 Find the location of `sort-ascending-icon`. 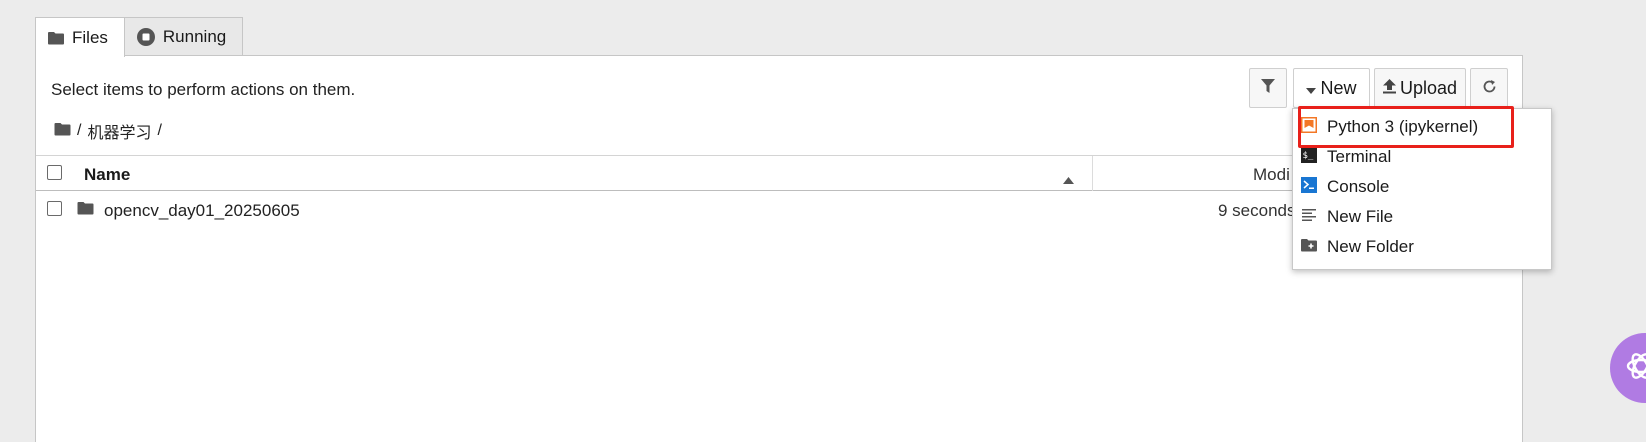

sort-ascending-icon is located at coordinates (1068, 180).